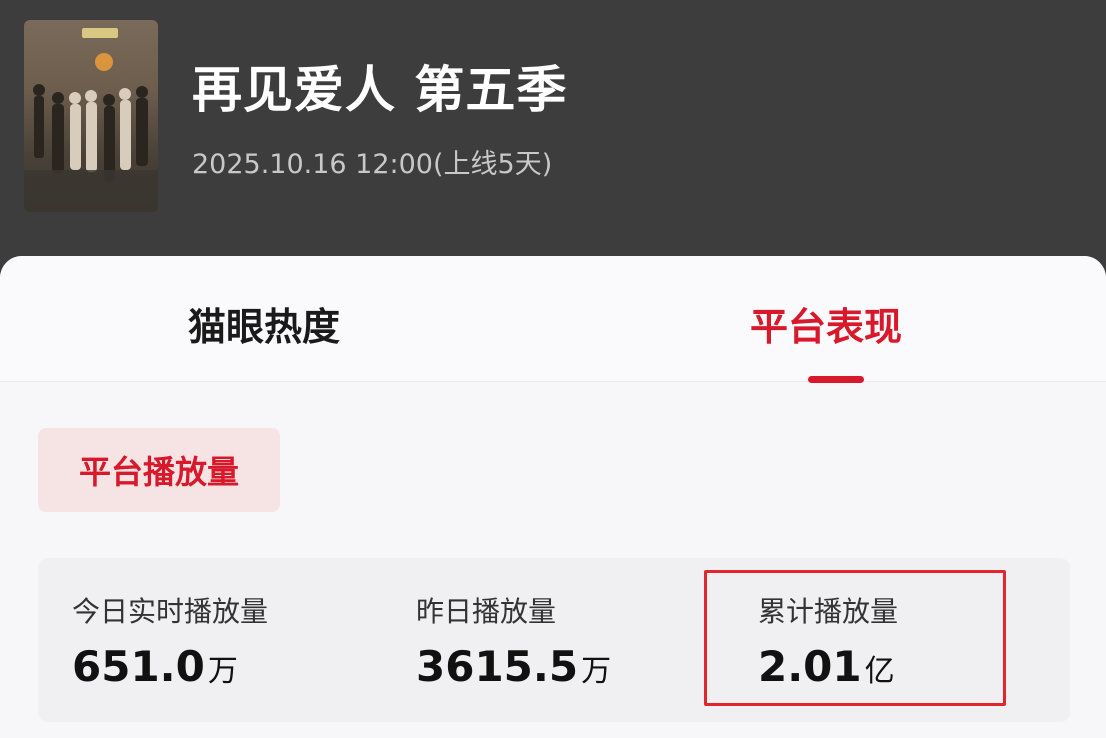  I want to click on section-chip-platform-plays: 平台播放量, so click(159, 470).